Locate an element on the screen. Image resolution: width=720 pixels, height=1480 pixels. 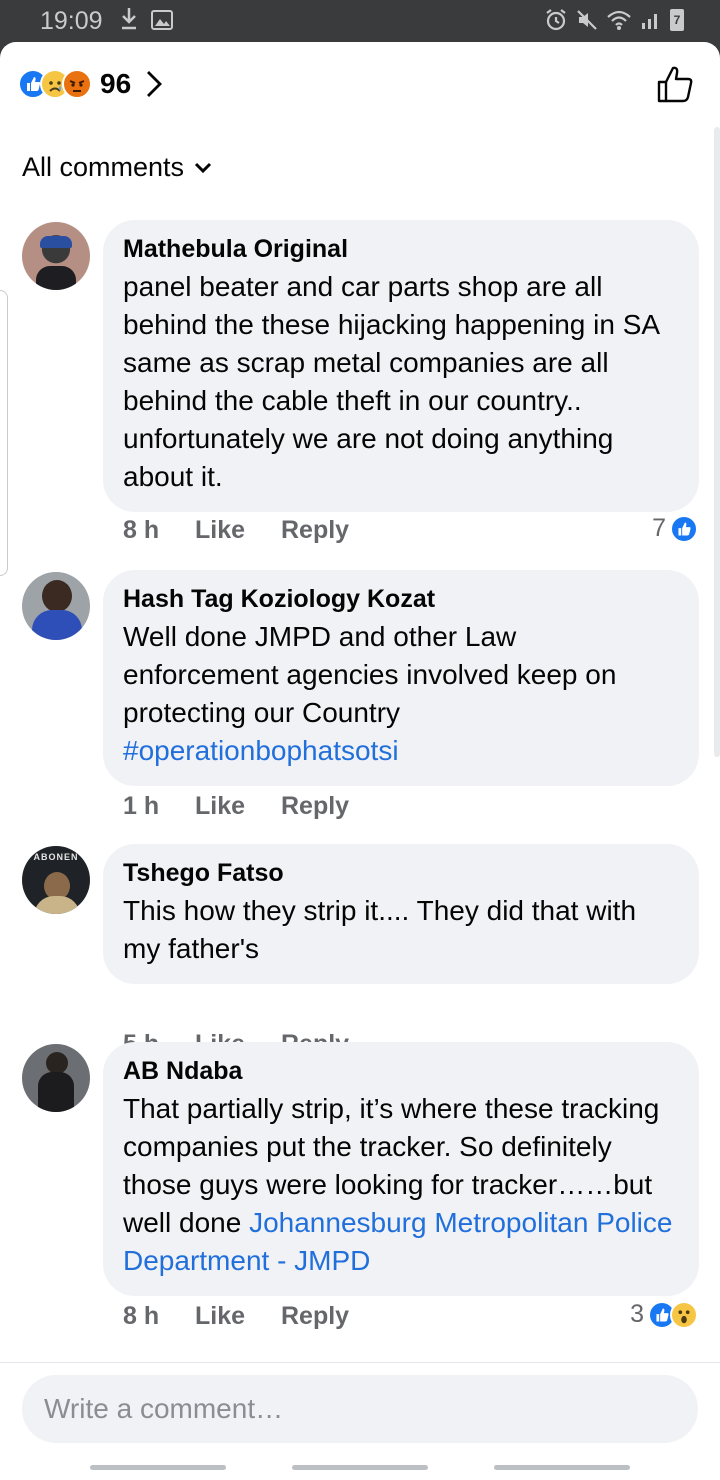
comment-reaction-count: 7 is located at coordinates (659, 528).